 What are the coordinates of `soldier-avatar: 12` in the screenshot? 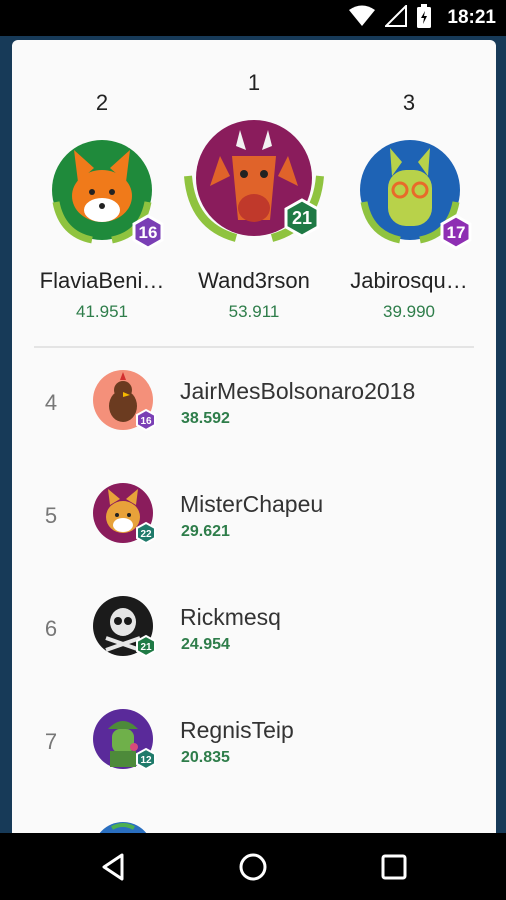 It's located at (127, 744).